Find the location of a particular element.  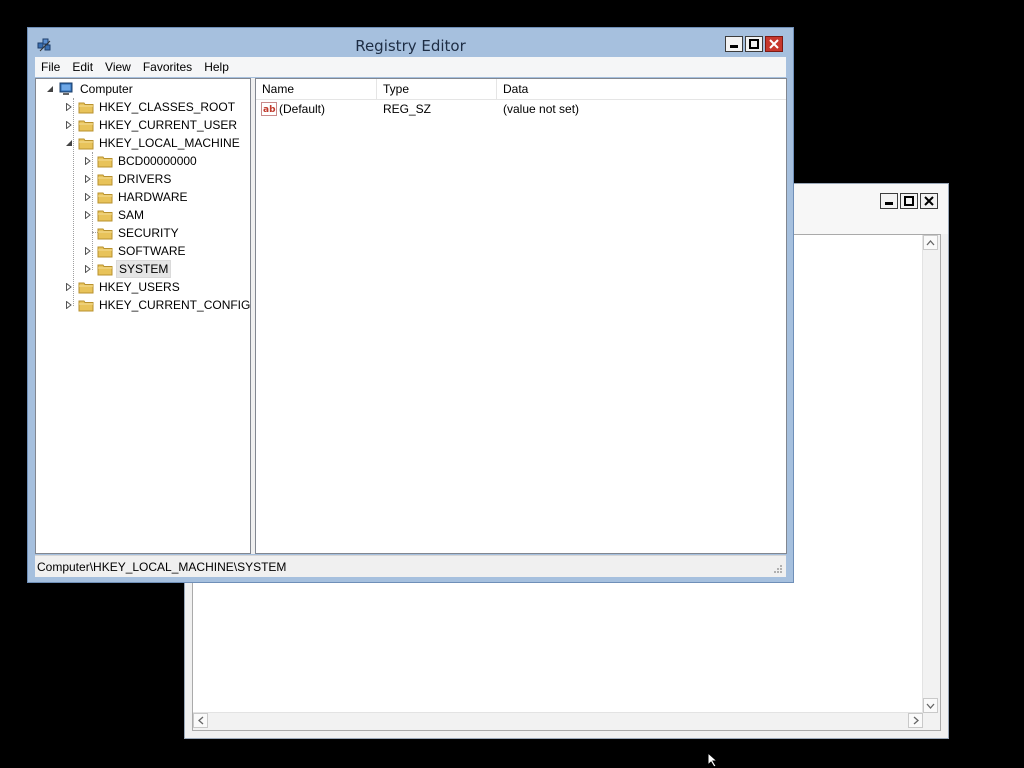

tree-node: SAM is located at coordinates (114, 215).